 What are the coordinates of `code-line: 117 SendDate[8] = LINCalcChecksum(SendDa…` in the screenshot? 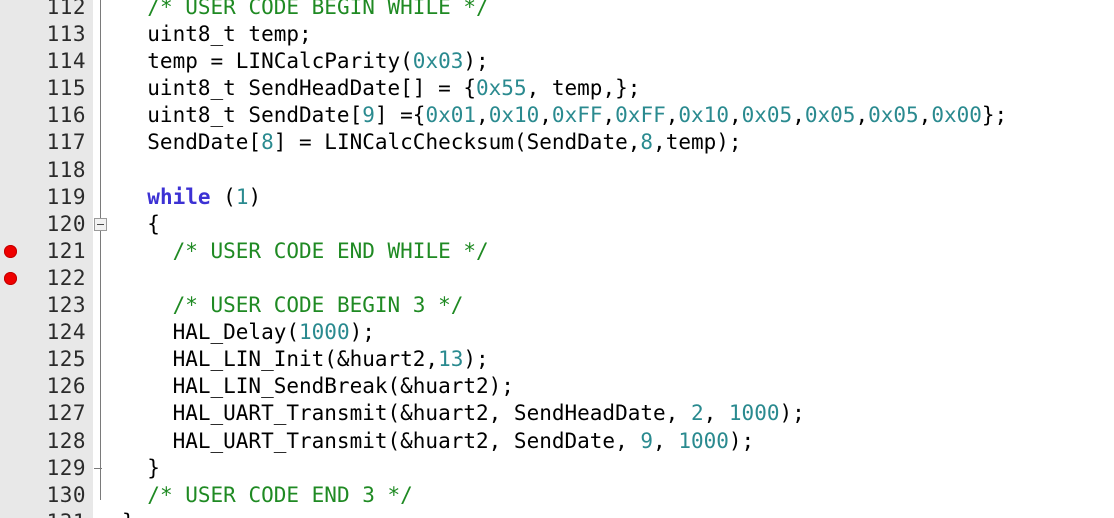 It's located at (557, 142).